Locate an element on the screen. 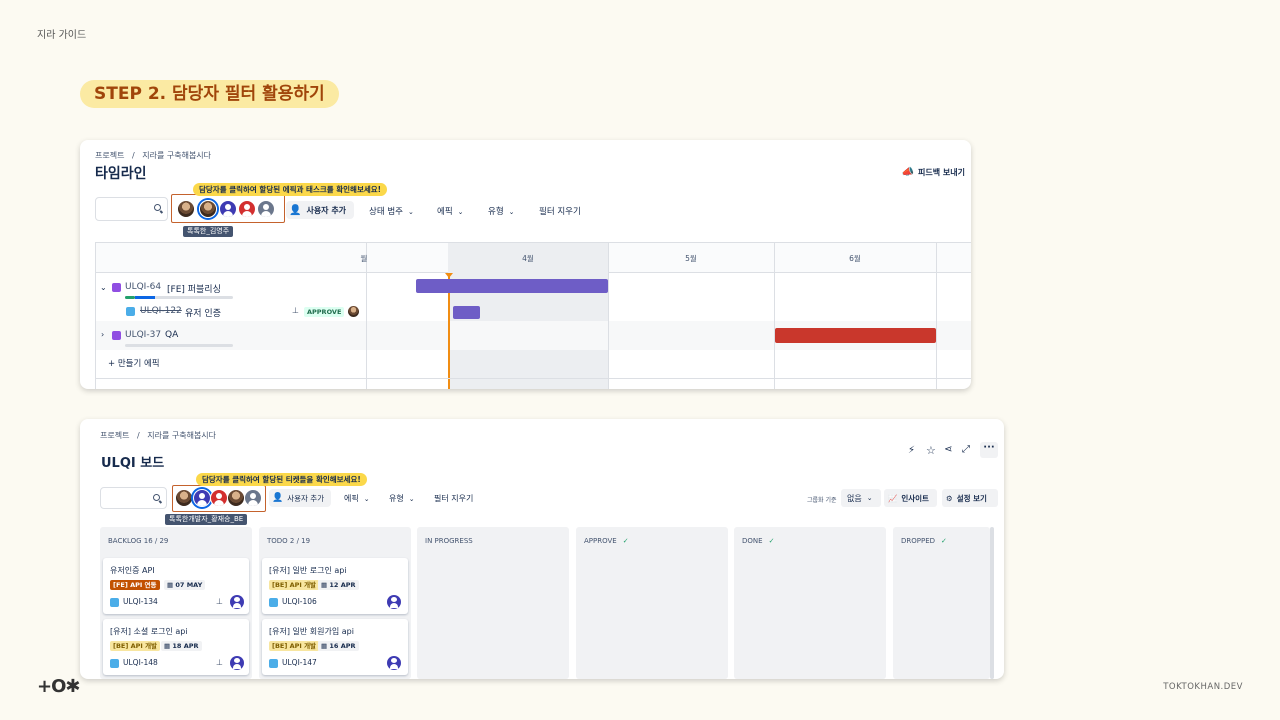  share-icon: ⋖ is located at coordinates (948, 449).